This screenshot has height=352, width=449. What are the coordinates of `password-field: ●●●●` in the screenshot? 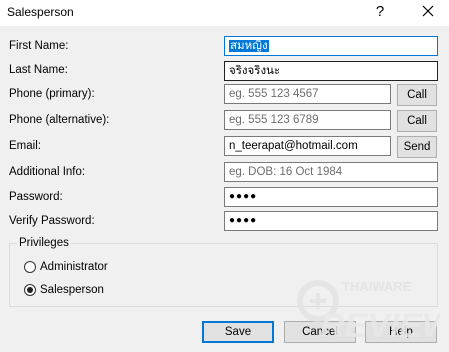 It's located at (331, 197).